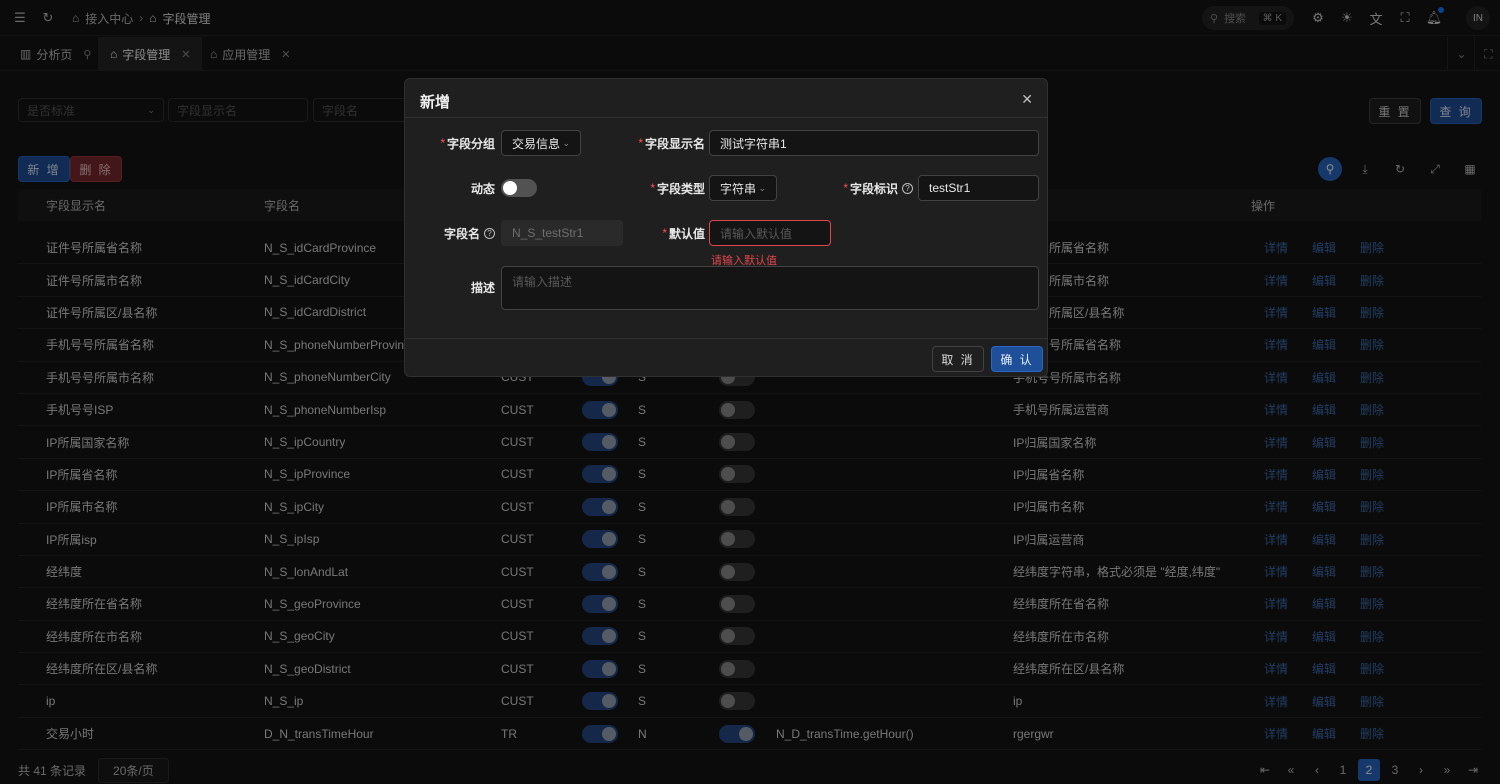 The image size is (1500, 784). I want to click on close-icon: ✕, so click(1027, 99).